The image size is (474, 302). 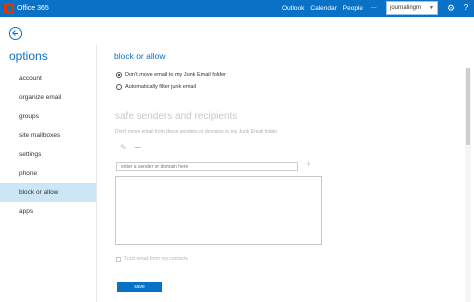 I want to click on trust-contacts-option: Trust email from my contacts, so click(x=152, y=259).